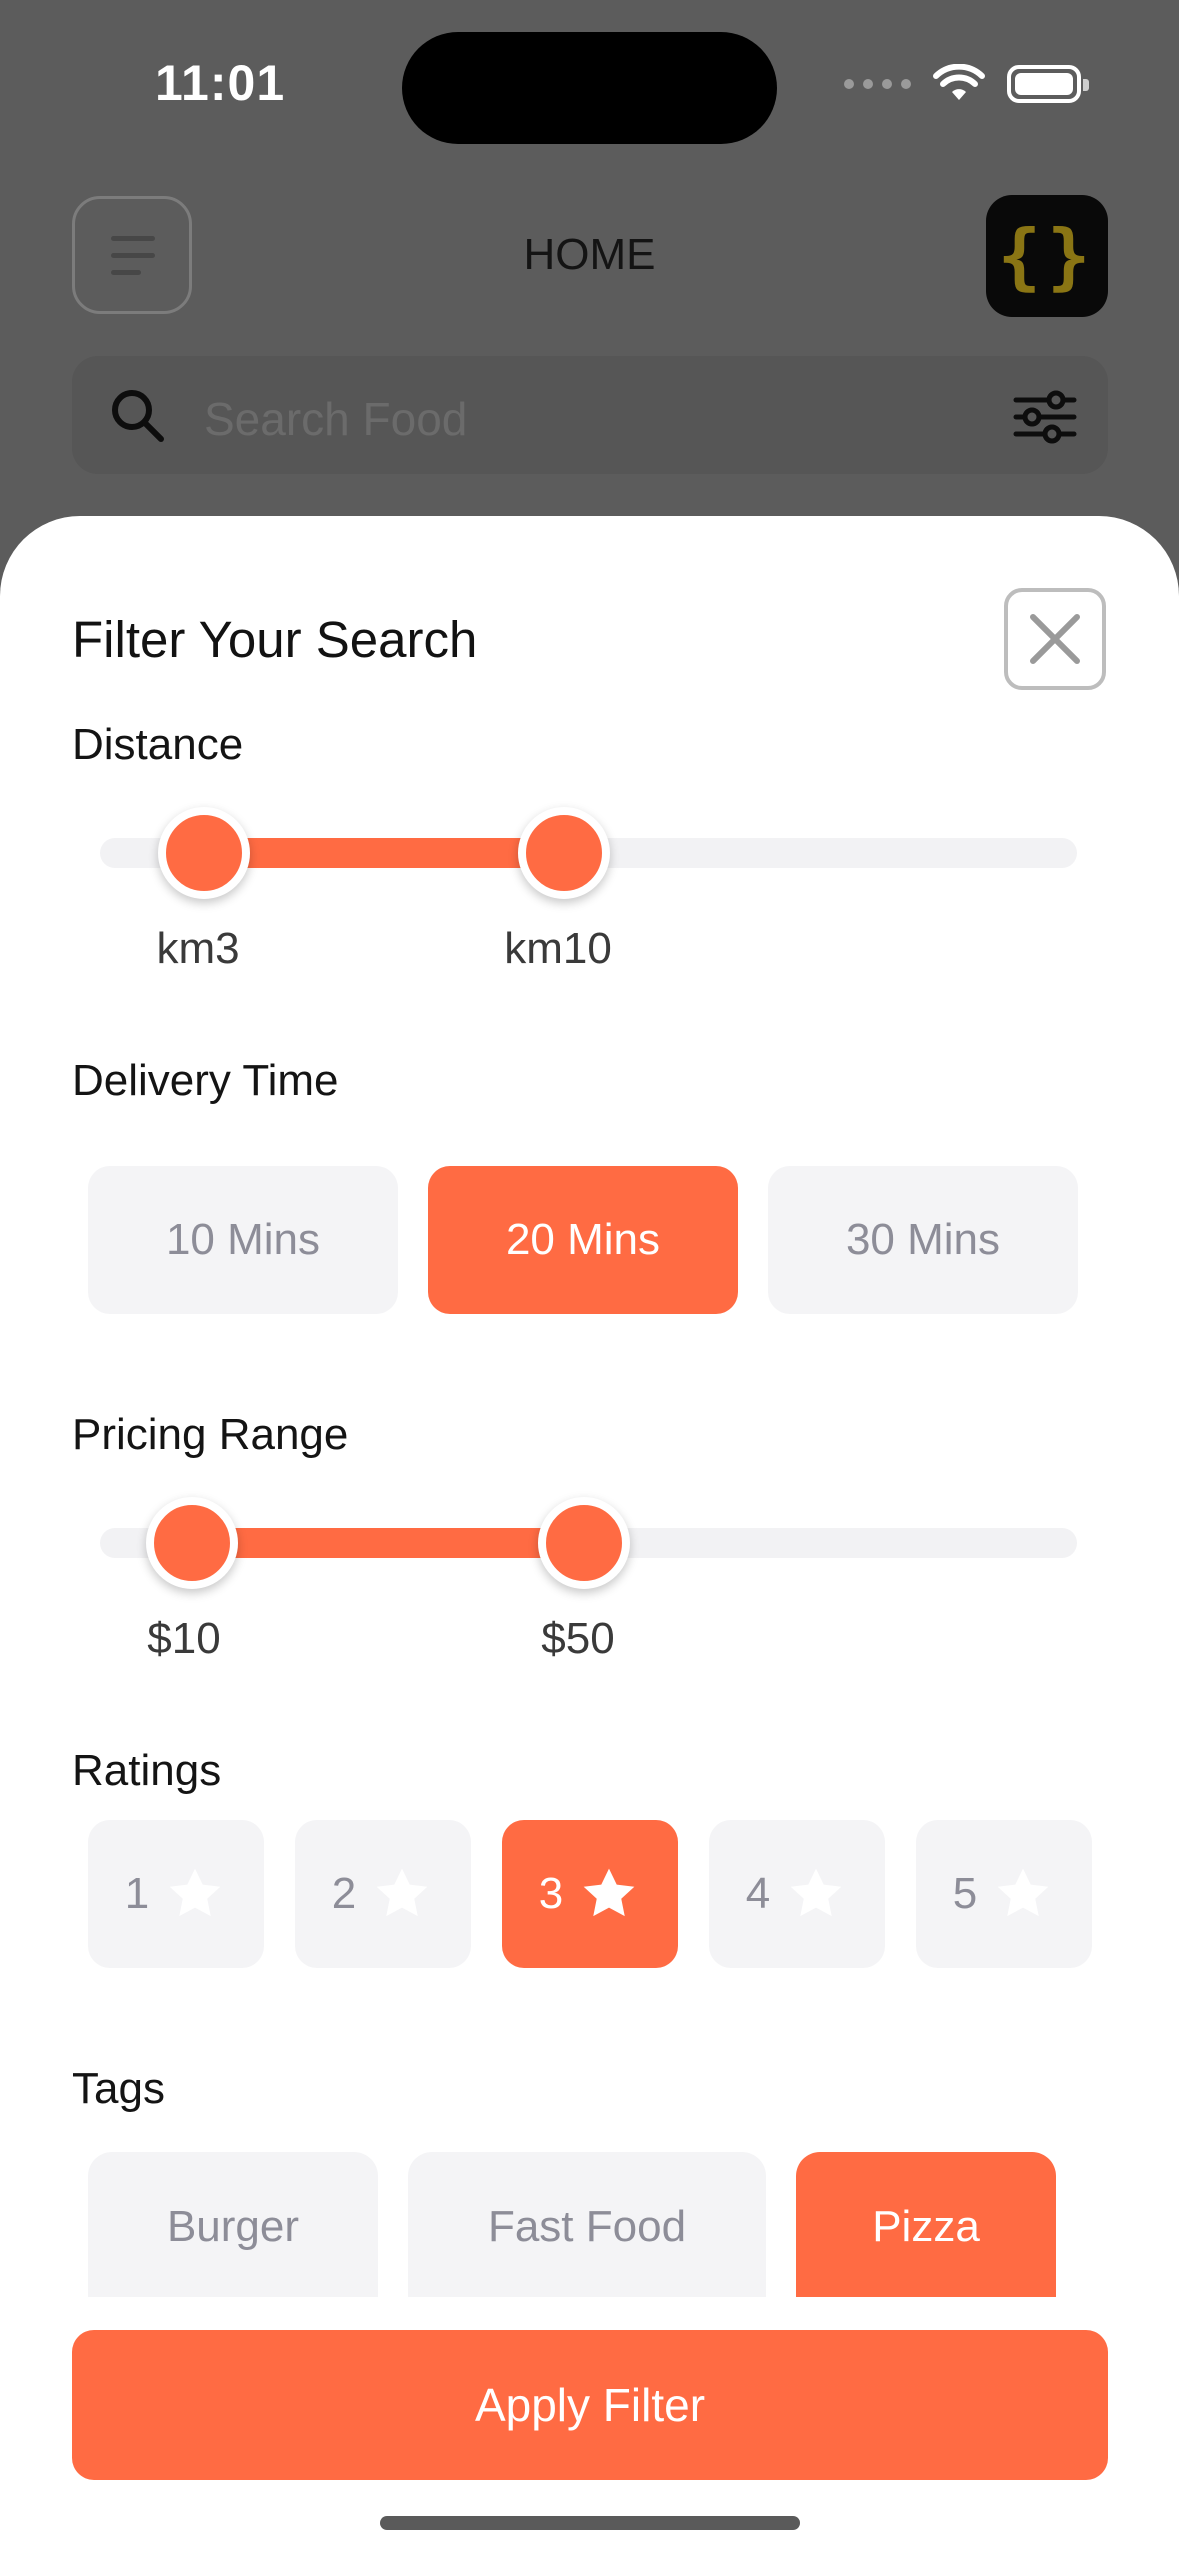  I want to click on tag-burger: Burger, so click(233, 2224).